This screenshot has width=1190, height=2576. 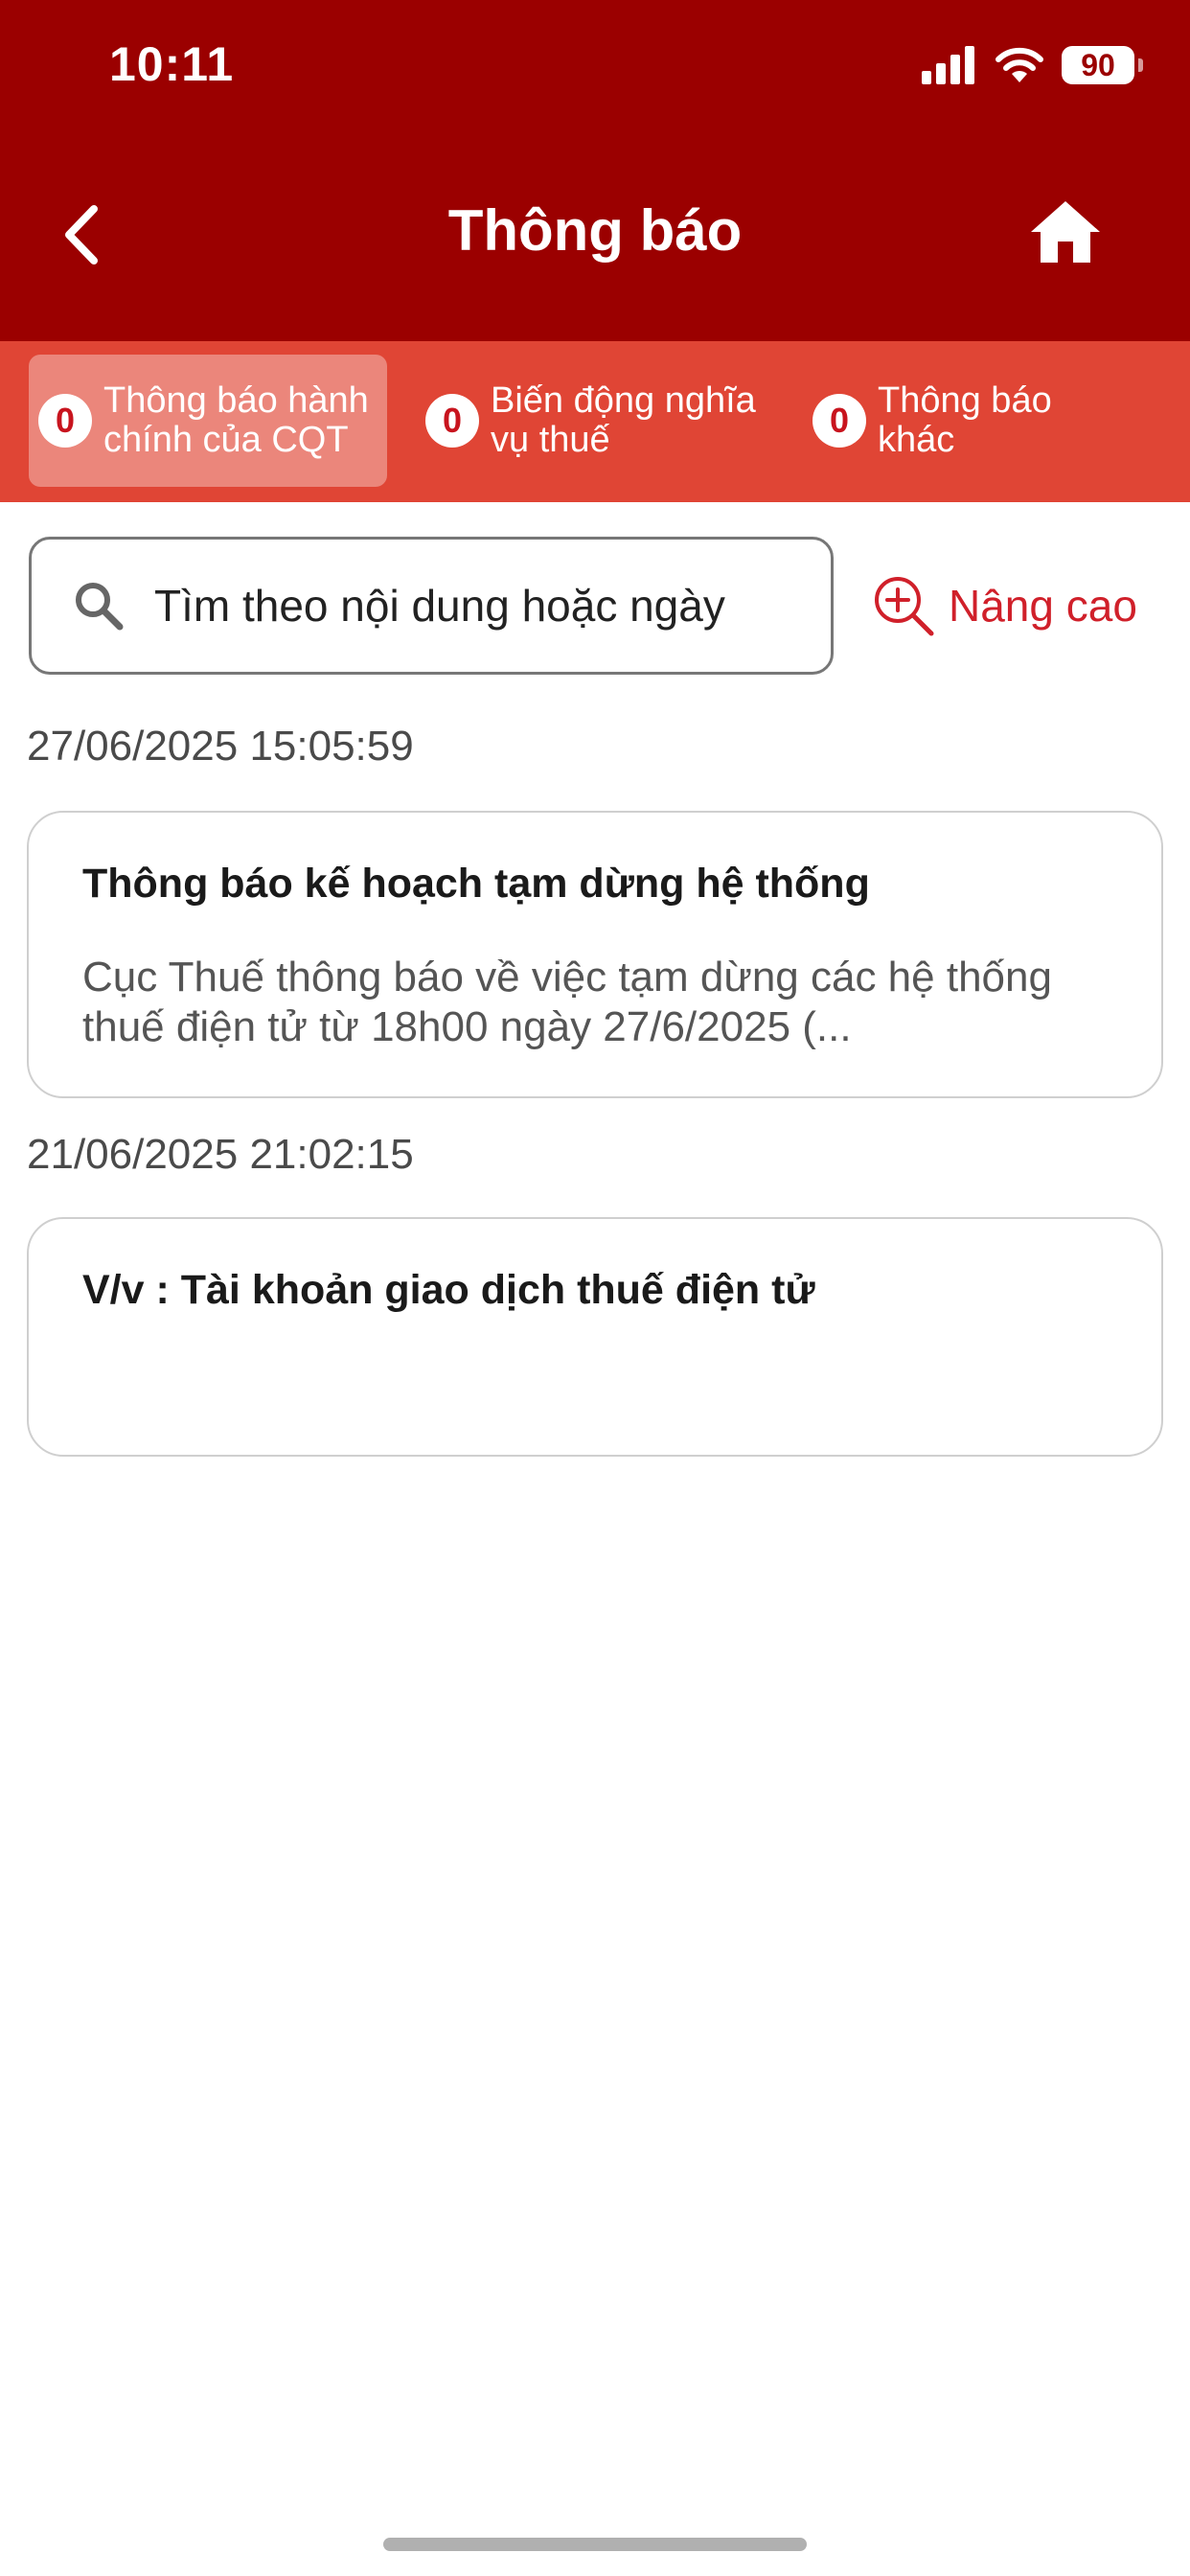 I want to click on wifi-icon, so click(x=1019, y=64).